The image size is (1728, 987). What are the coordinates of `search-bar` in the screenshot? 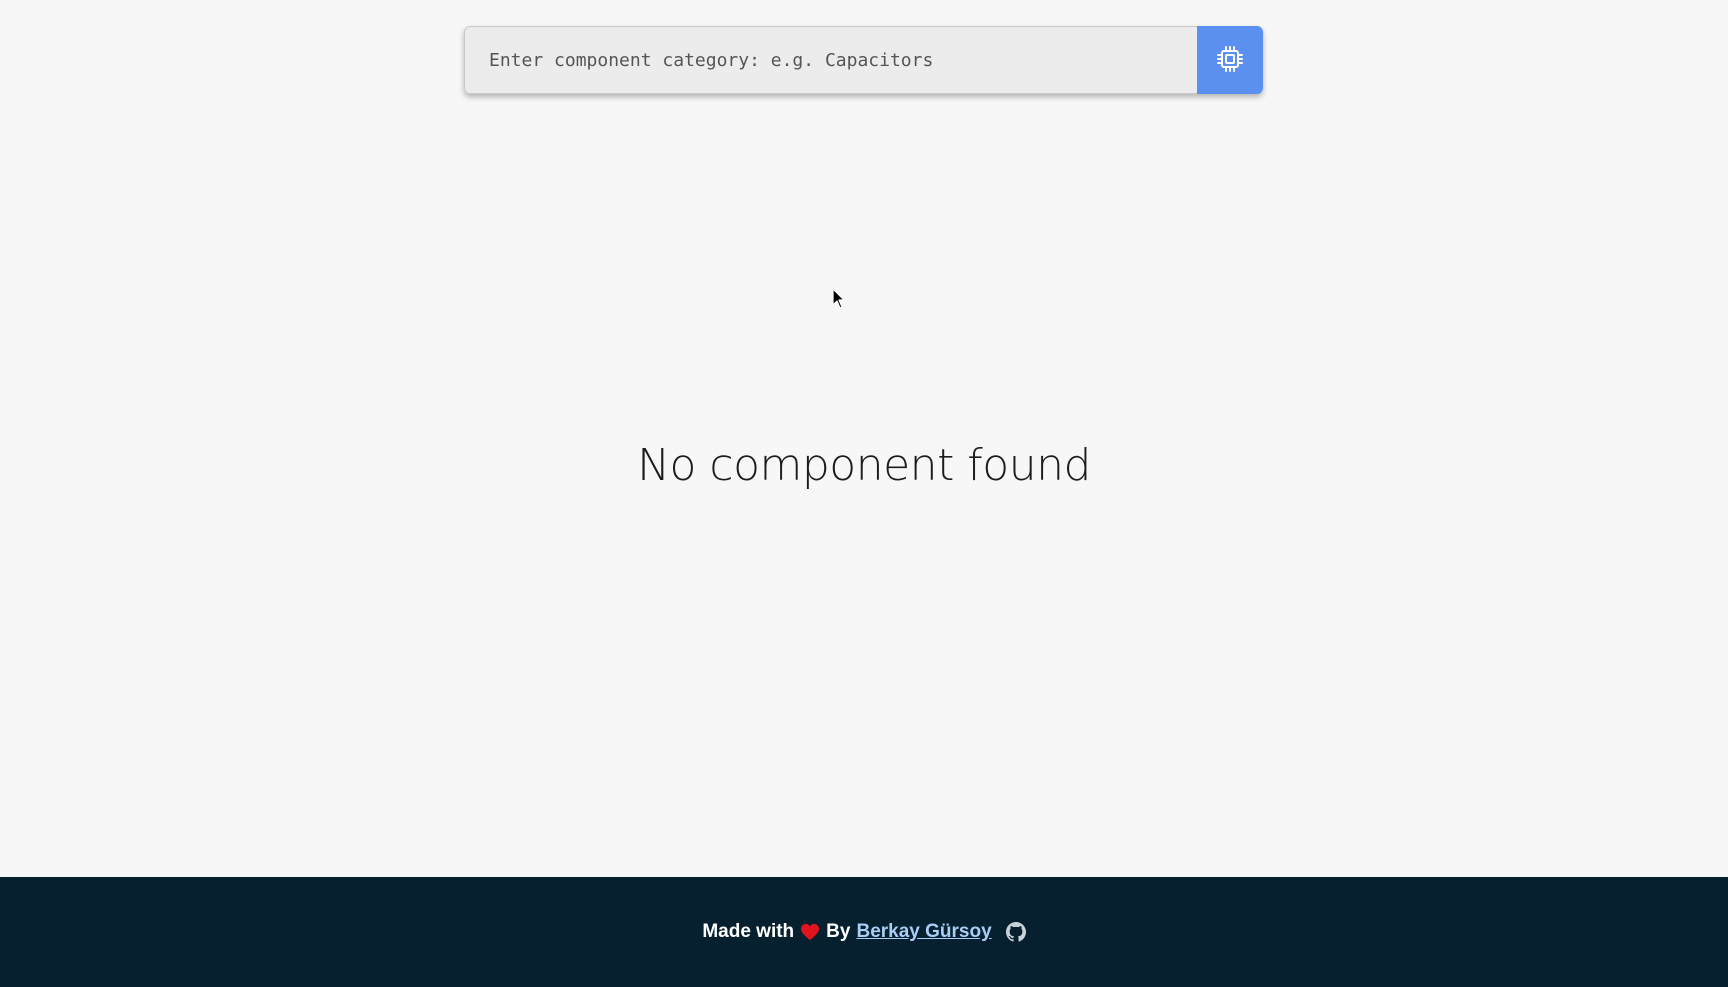 It's located at (863, 60).